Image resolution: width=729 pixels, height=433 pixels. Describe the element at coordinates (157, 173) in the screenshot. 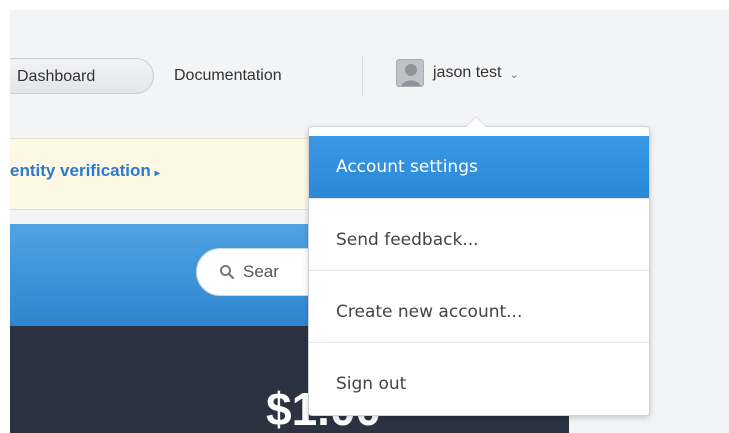

I see `caret-right-icon: ▸` at that location.